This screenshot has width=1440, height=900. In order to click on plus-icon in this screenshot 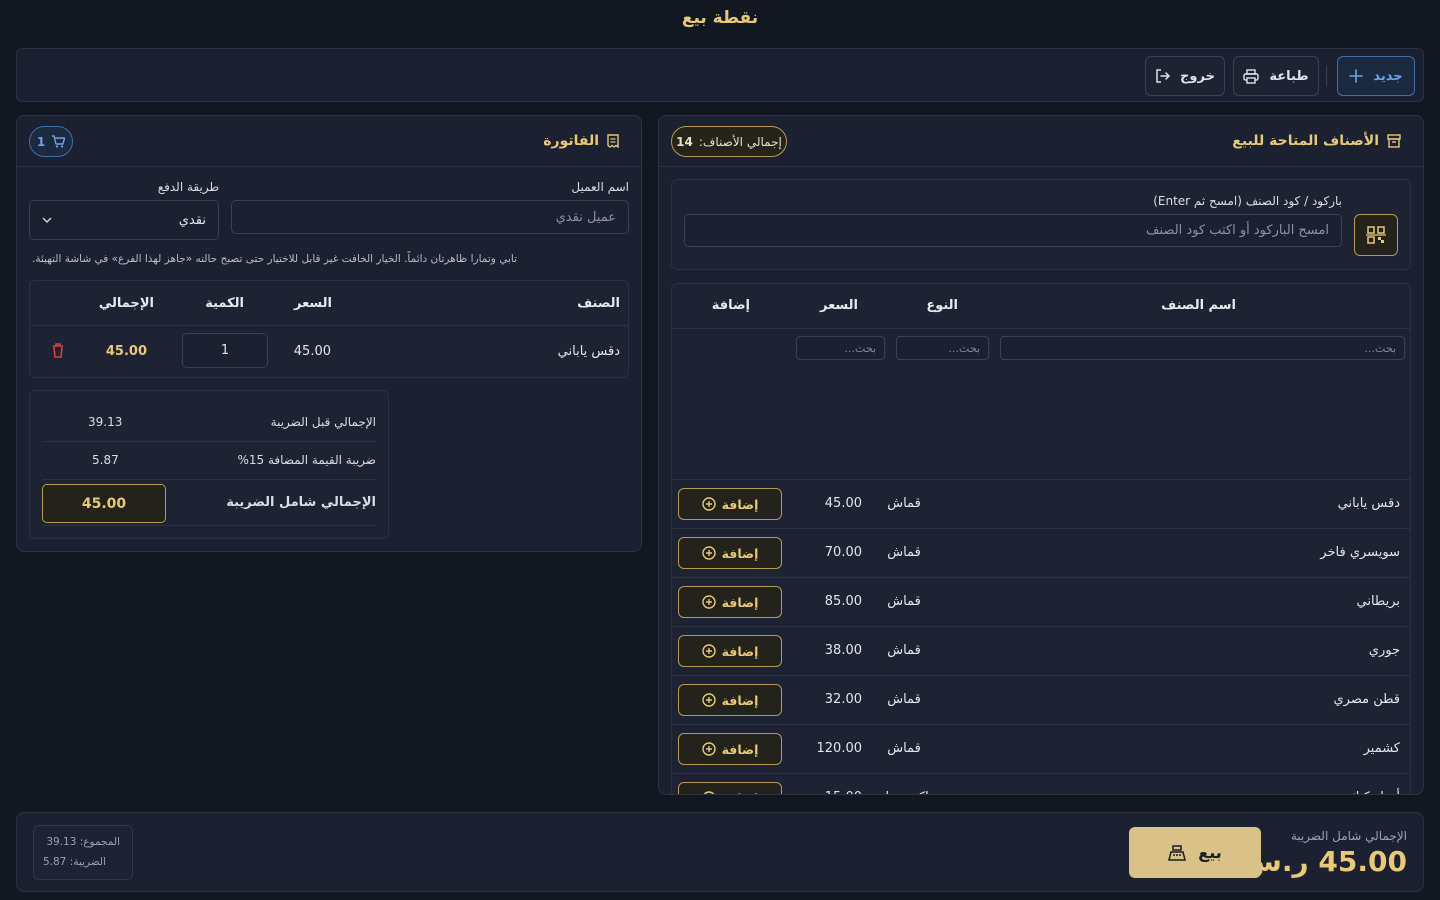, I will do `click(1356, 76)`.